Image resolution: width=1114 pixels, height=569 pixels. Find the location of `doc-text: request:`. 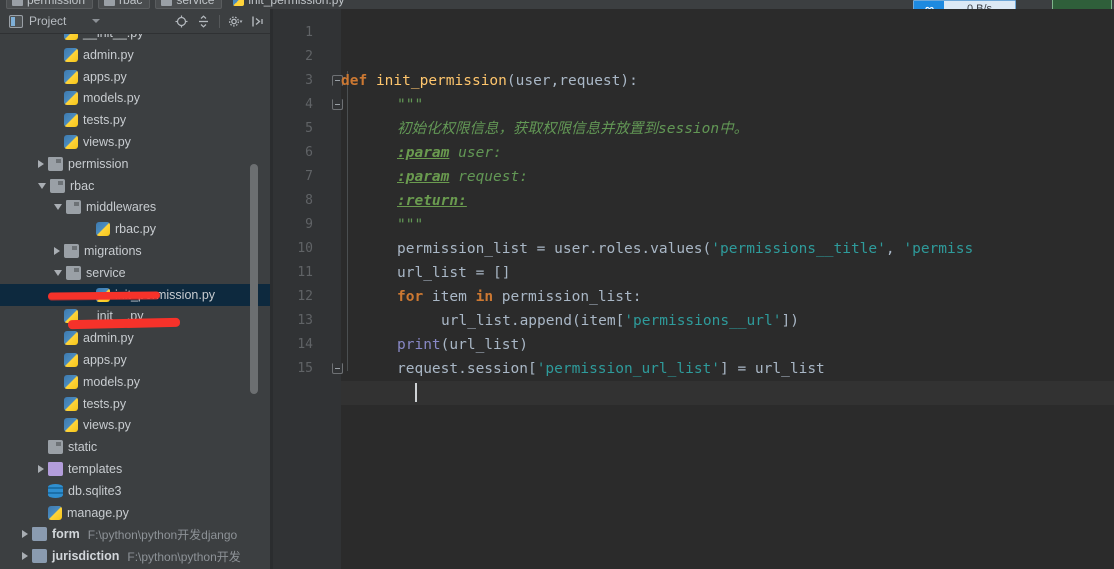

doc-text: request: is located at coordinates (488, 177).